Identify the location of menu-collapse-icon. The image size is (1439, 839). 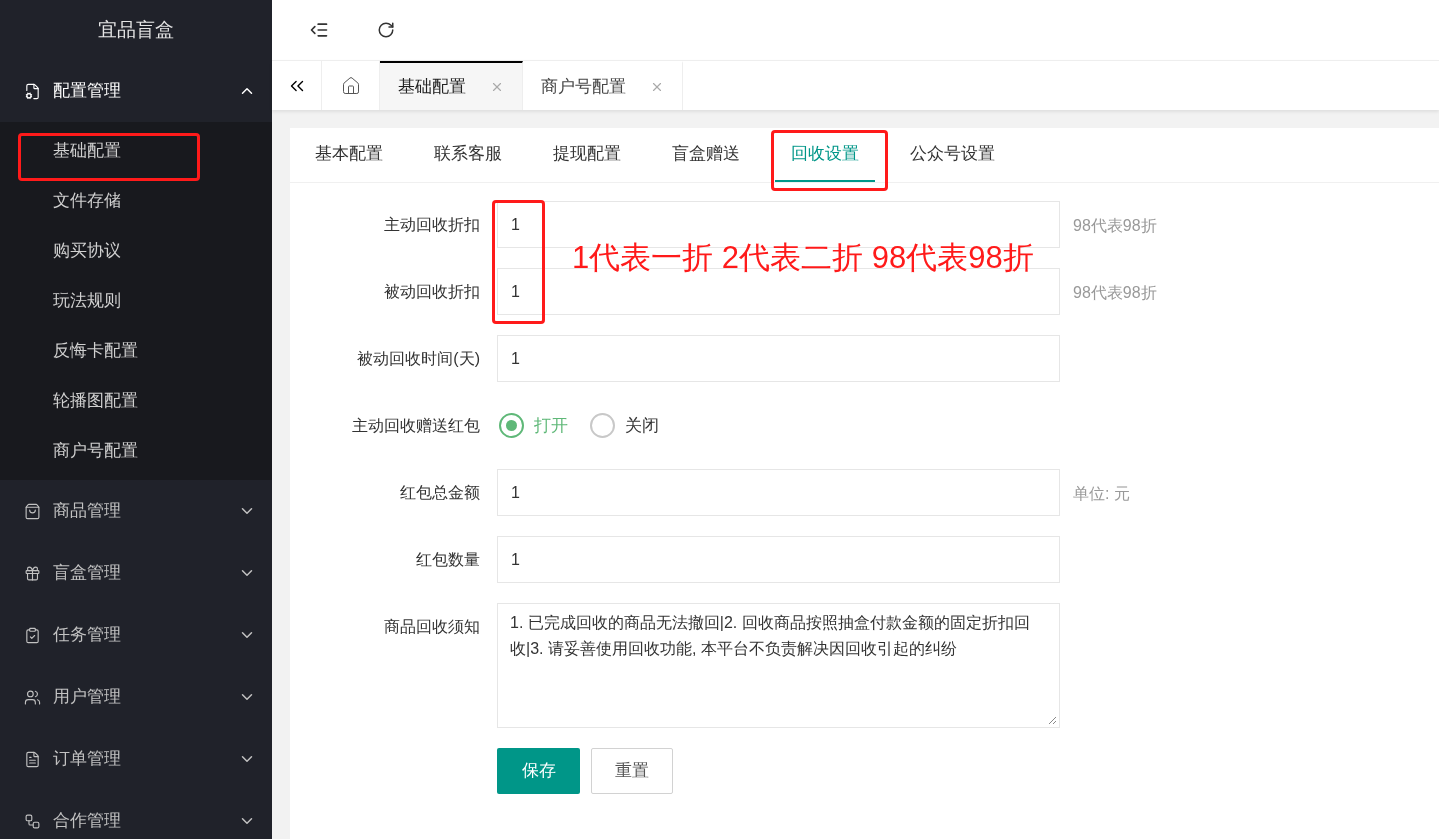
(319, 30).